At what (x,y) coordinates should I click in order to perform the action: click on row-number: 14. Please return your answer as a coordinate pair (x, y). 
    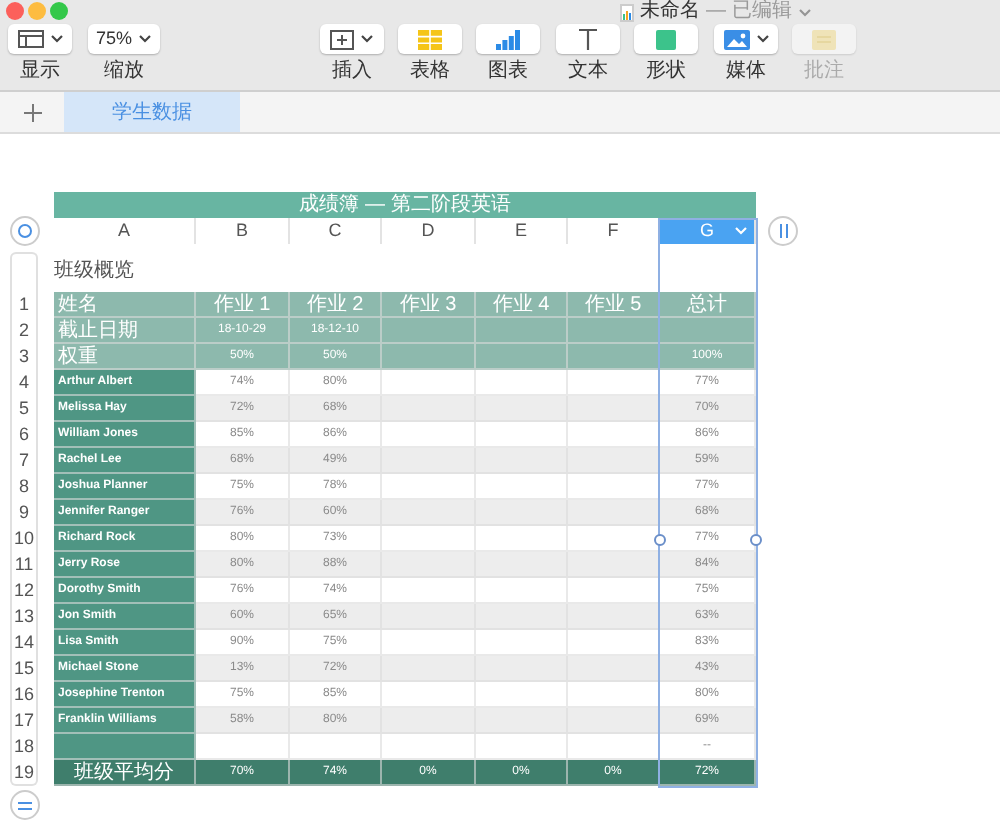
    Looking at the image, I should click on (24, 643).